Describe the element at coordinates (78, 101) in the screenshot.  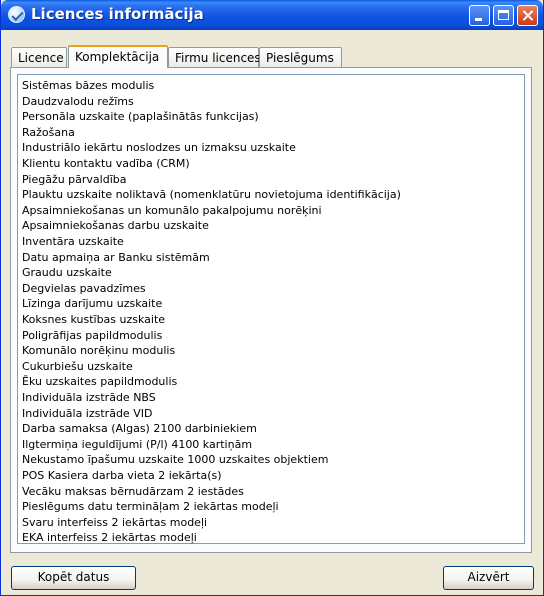
I see `list-item: Daudzvalodu režīms` at that location.